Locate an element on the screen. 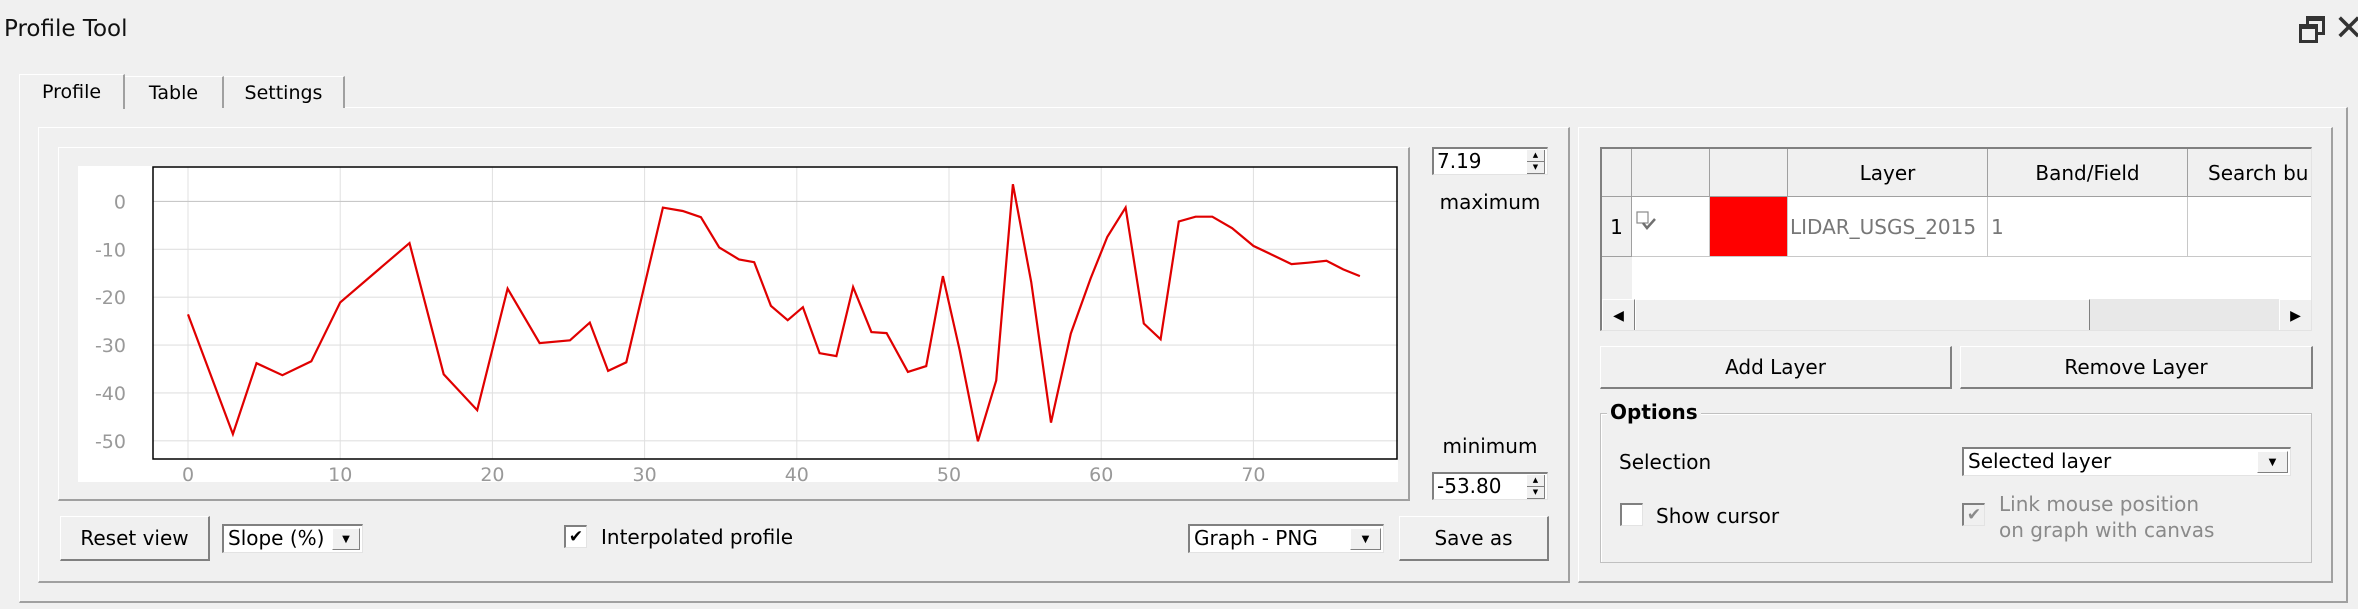 Image resolution: width=2358 pixels, height=609 pixels. export-format-select: Graph - PNG ▼ is located at coordinates (1286, 538).